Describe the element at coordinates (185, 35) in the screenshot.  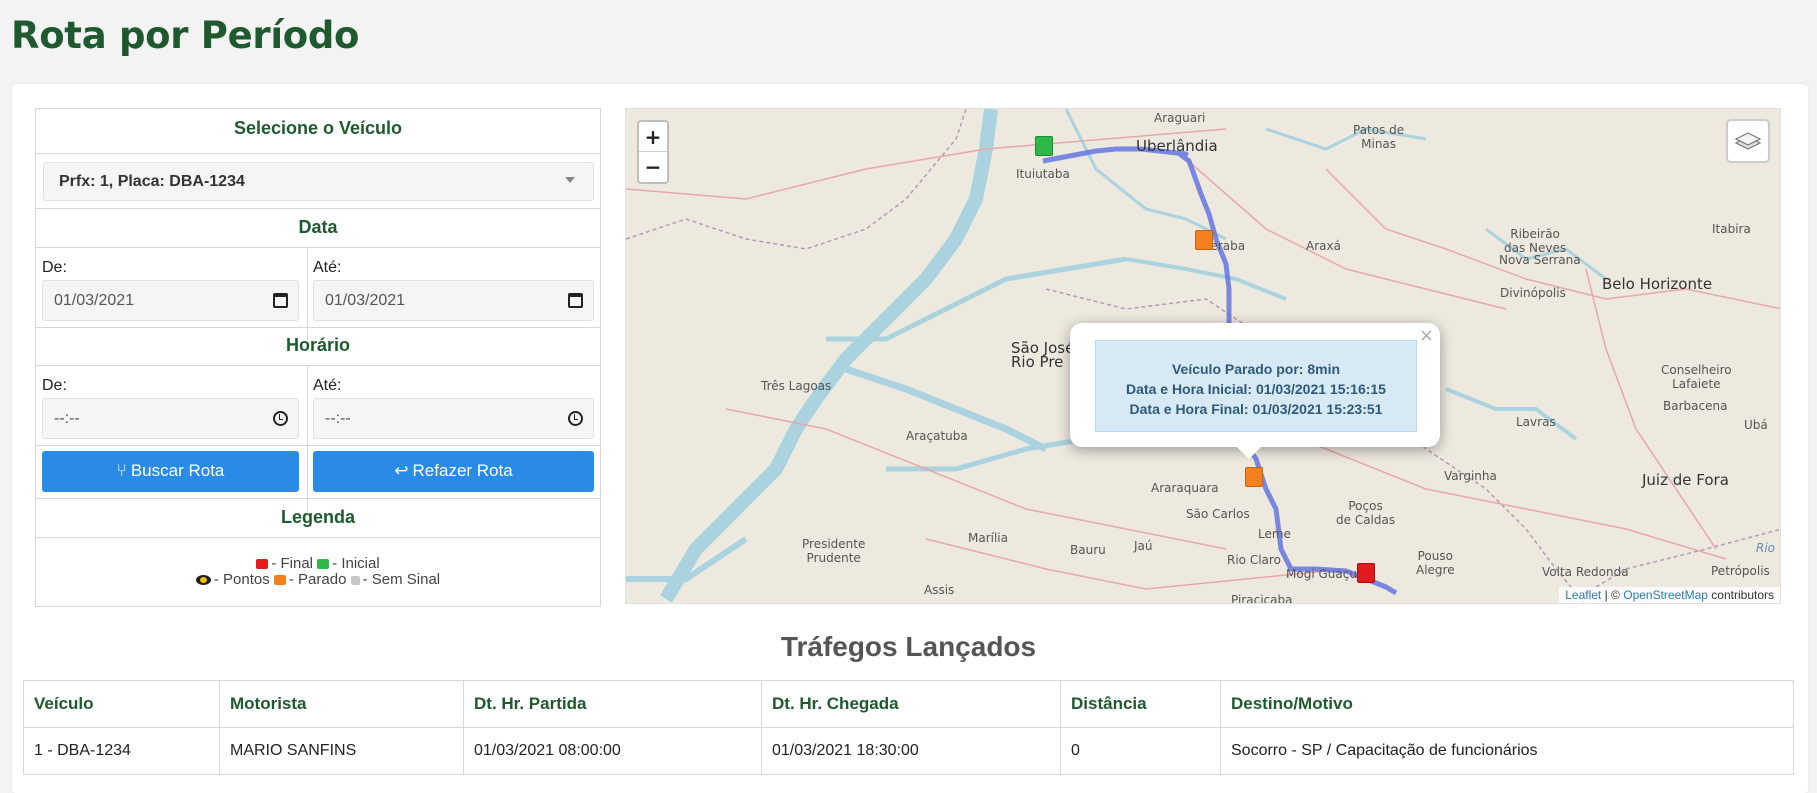
I see `page-title: Rota por Período` at that location.